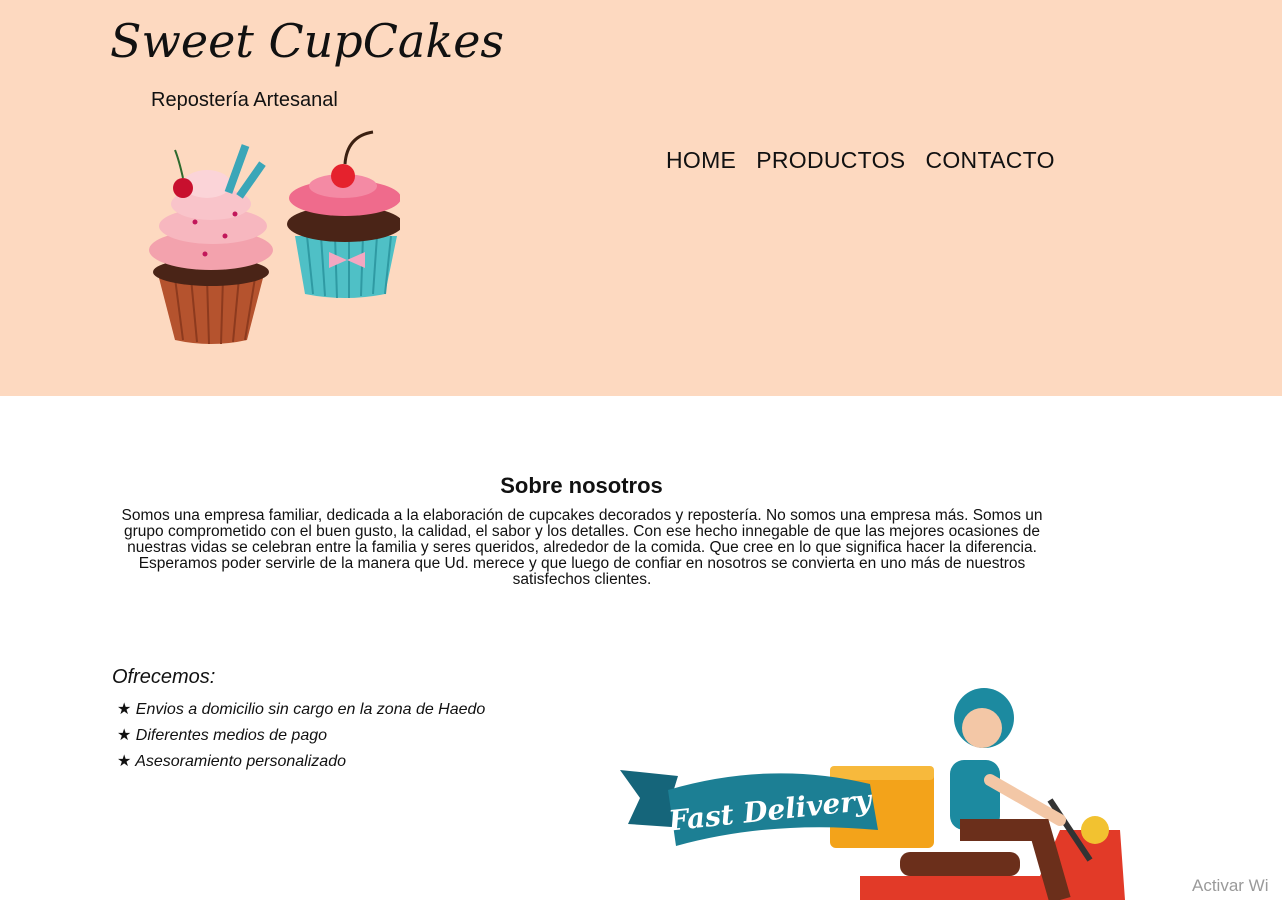 The image size is (1282, 900). I want to click on activation-watermark: Activar Wi, so click(1230, 885).